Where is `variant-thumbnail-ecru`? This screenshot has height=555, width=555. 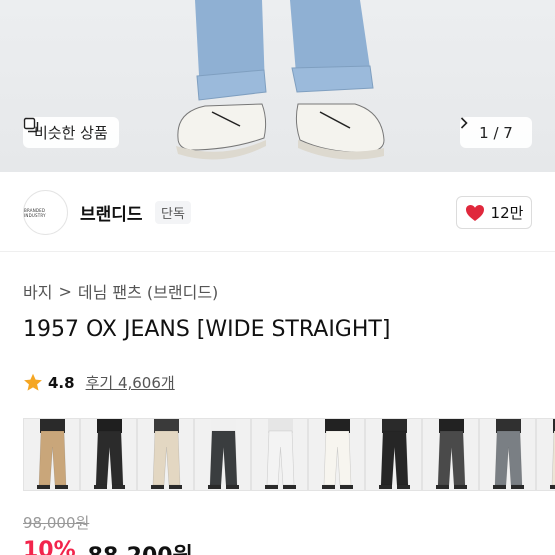
variant-thumbnail-ecru is located at coordinates (545, 454).